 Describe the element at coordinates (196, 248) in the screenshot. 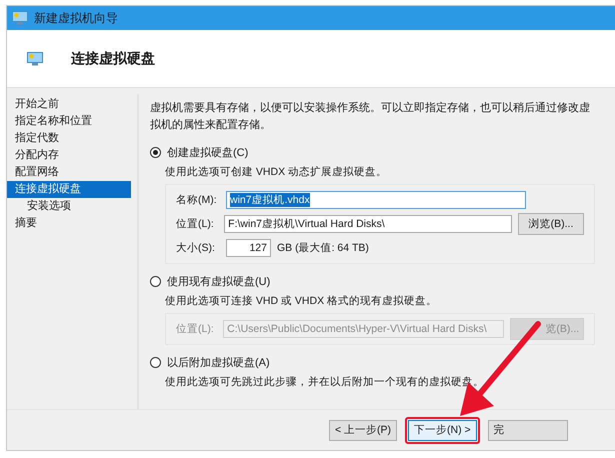

I see `field-label: 大小(S):` at that location.